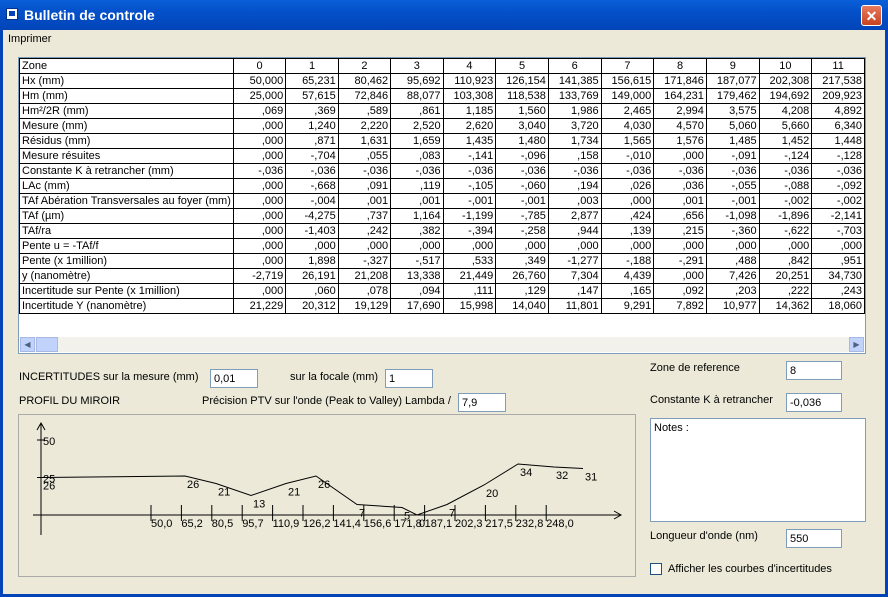 This screenshot has height=597, width=888. What do you see at coordinates (442, 344) in the screenshot?
I see `horizontal-scrollbar: ◀ ▶` at bounding box center [442, 344].